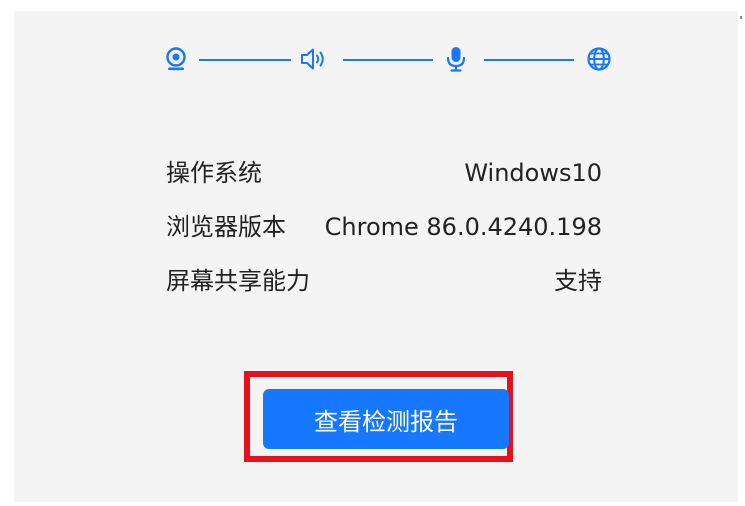 The width and height of the screenshot is (745, 506). Describe the element at coordinates (238, 281) in the screenshot. I see `screen-share-label: 屏幕共享能力` at that location.